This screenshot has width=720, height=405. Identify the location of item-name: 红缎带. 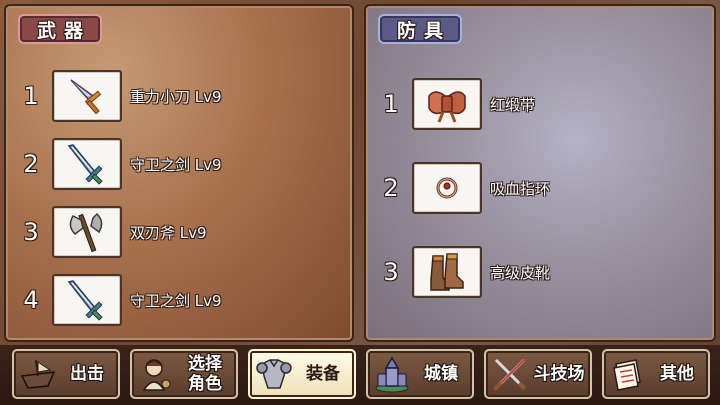
(513, 104).